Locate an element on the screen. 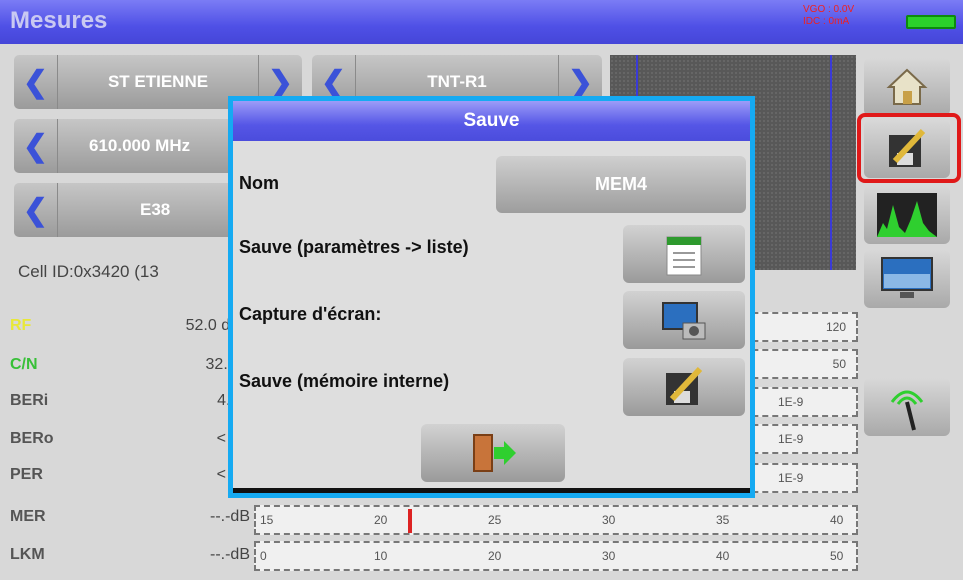  gauge-tick: 10 is located at coordinates (381, 556).